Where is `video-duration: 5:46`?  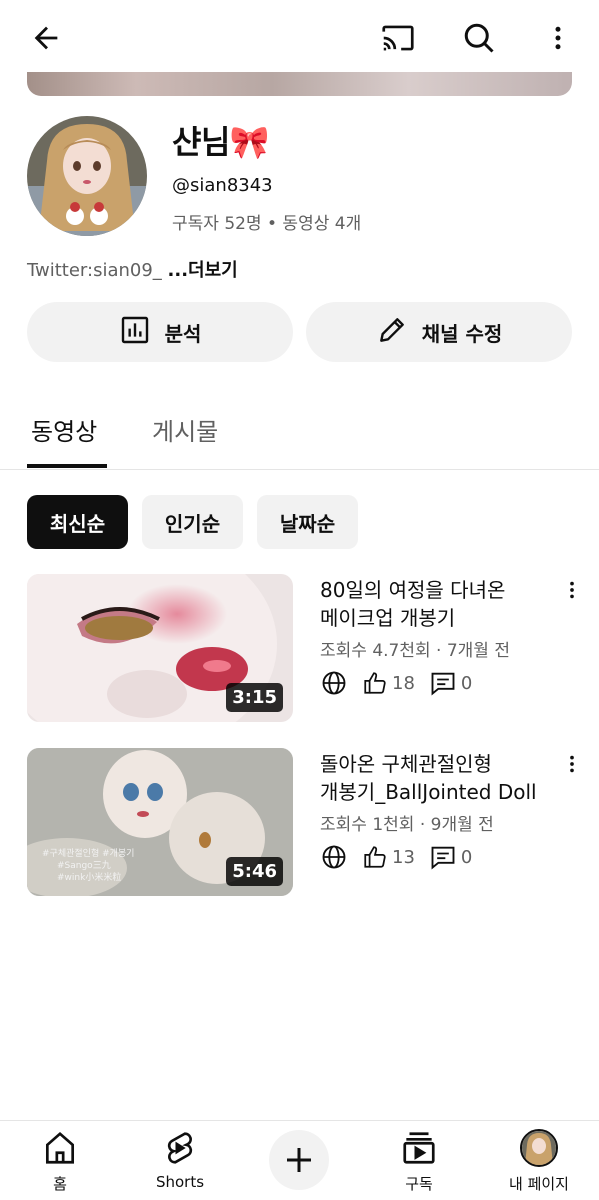 video-duration: 5:46 is located at coordinates (254, 871).